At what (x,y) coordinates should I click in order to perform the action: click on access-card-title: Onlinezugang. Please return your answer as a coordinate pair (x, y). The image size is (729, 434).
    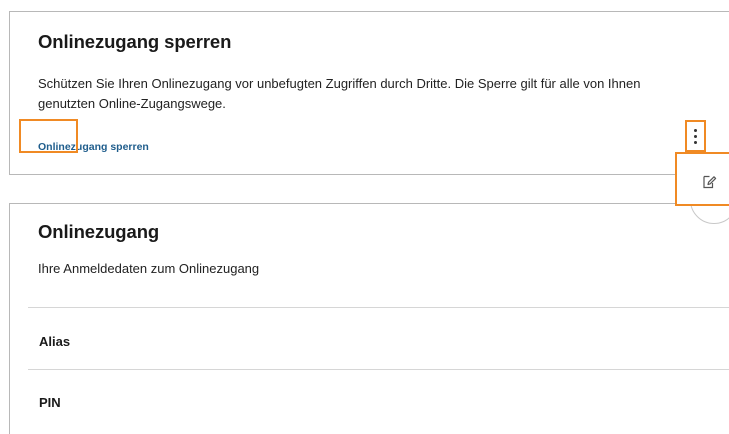
    Looking at the image, I should click on (99, 231).